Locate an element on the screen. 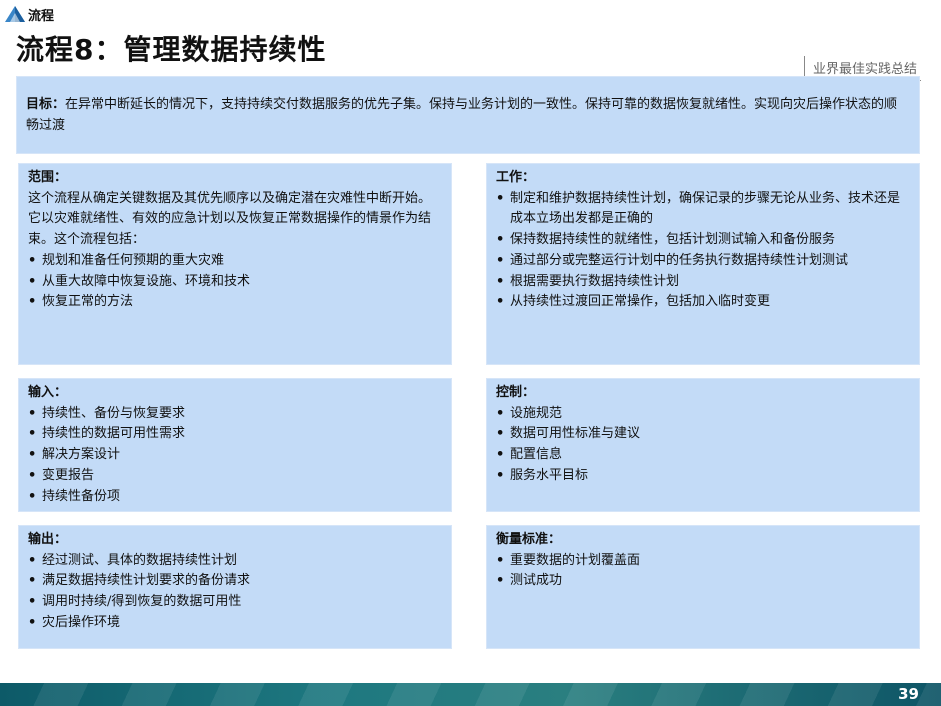  control-box: 控制： 设施规范 数据可用性标准与建议 配置信息 服务水平目标 is located at coordinates (703, 445).